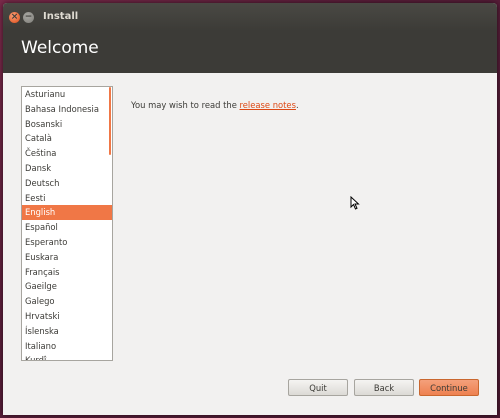  Describe the element at coordinates (67, 198) in the screenshot. I see `language-list-item: Eesti` at that location.